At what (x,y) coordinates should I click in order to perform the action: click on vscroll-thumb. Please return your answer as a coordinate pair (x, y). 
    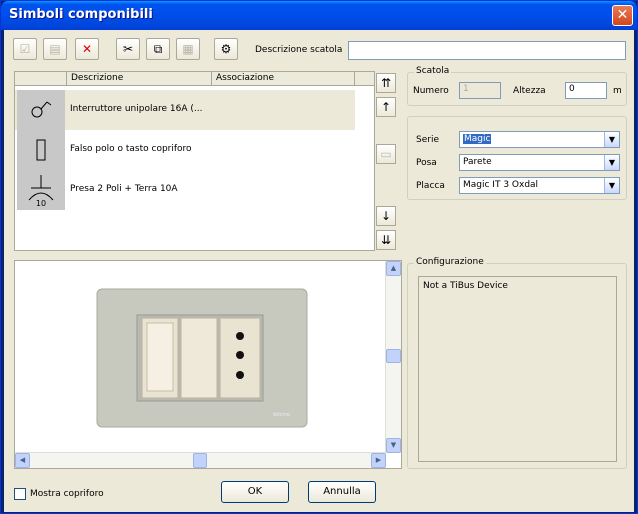
    Looking at the image, I should click on (393, 356).